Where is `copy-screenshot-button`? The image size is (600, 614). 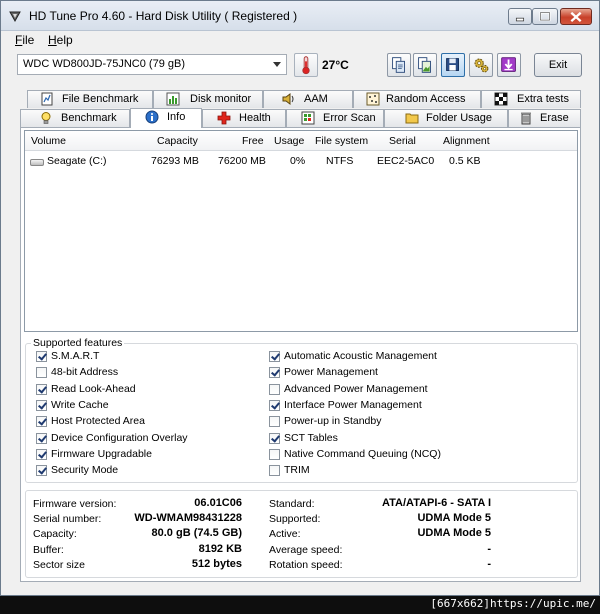
copy-screenshot-button is located at coordinates (425, 65).